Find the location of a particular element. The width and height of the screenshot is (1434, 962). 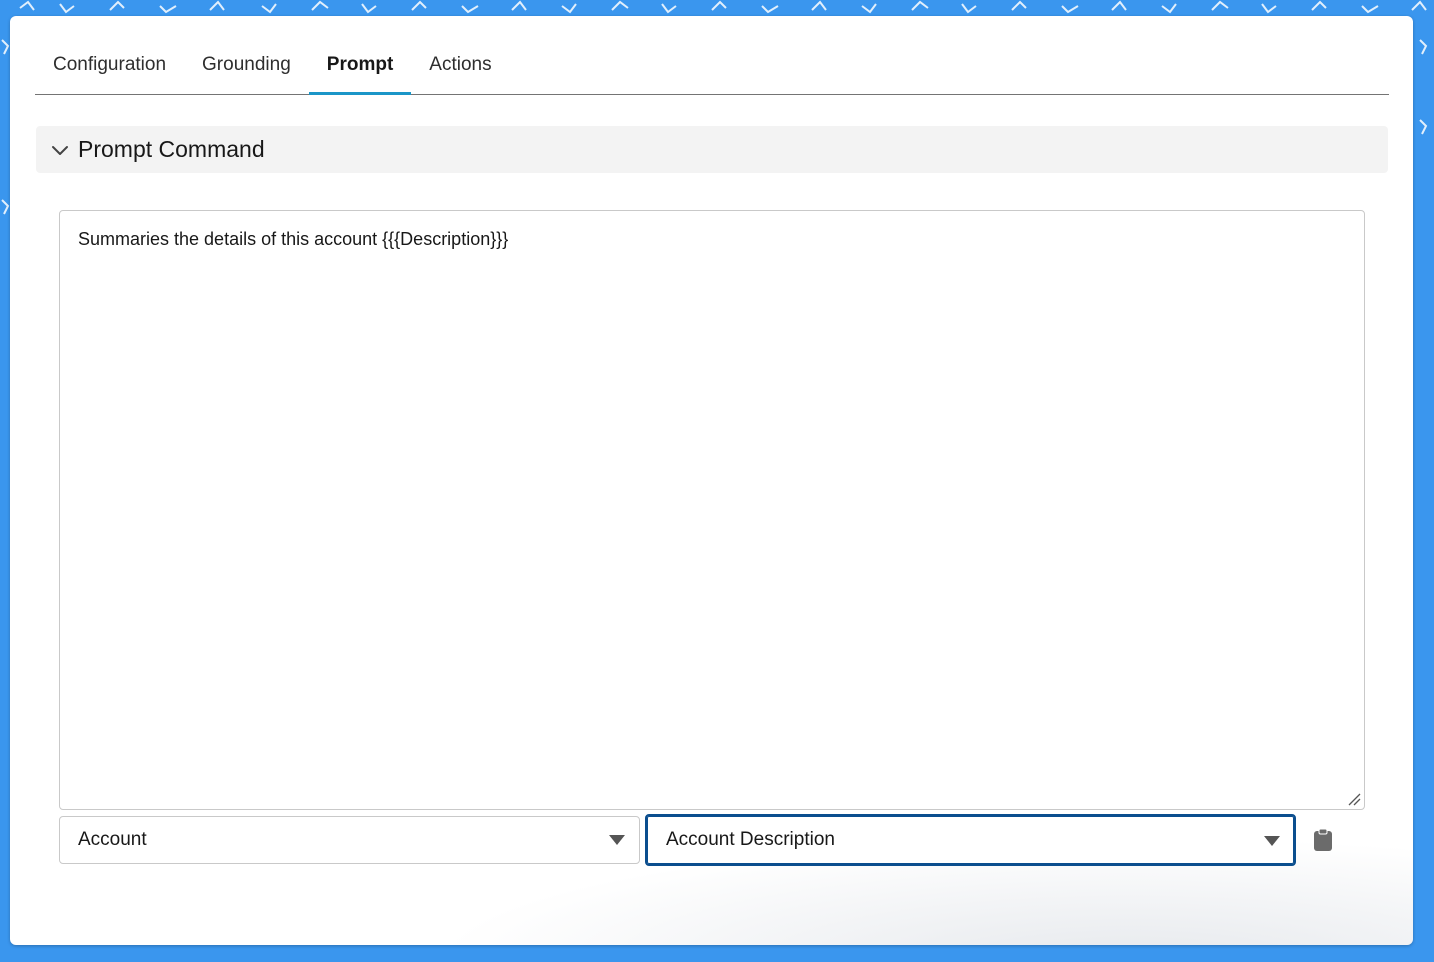

tab-actions: Actions is located at coordinates (460, 69).